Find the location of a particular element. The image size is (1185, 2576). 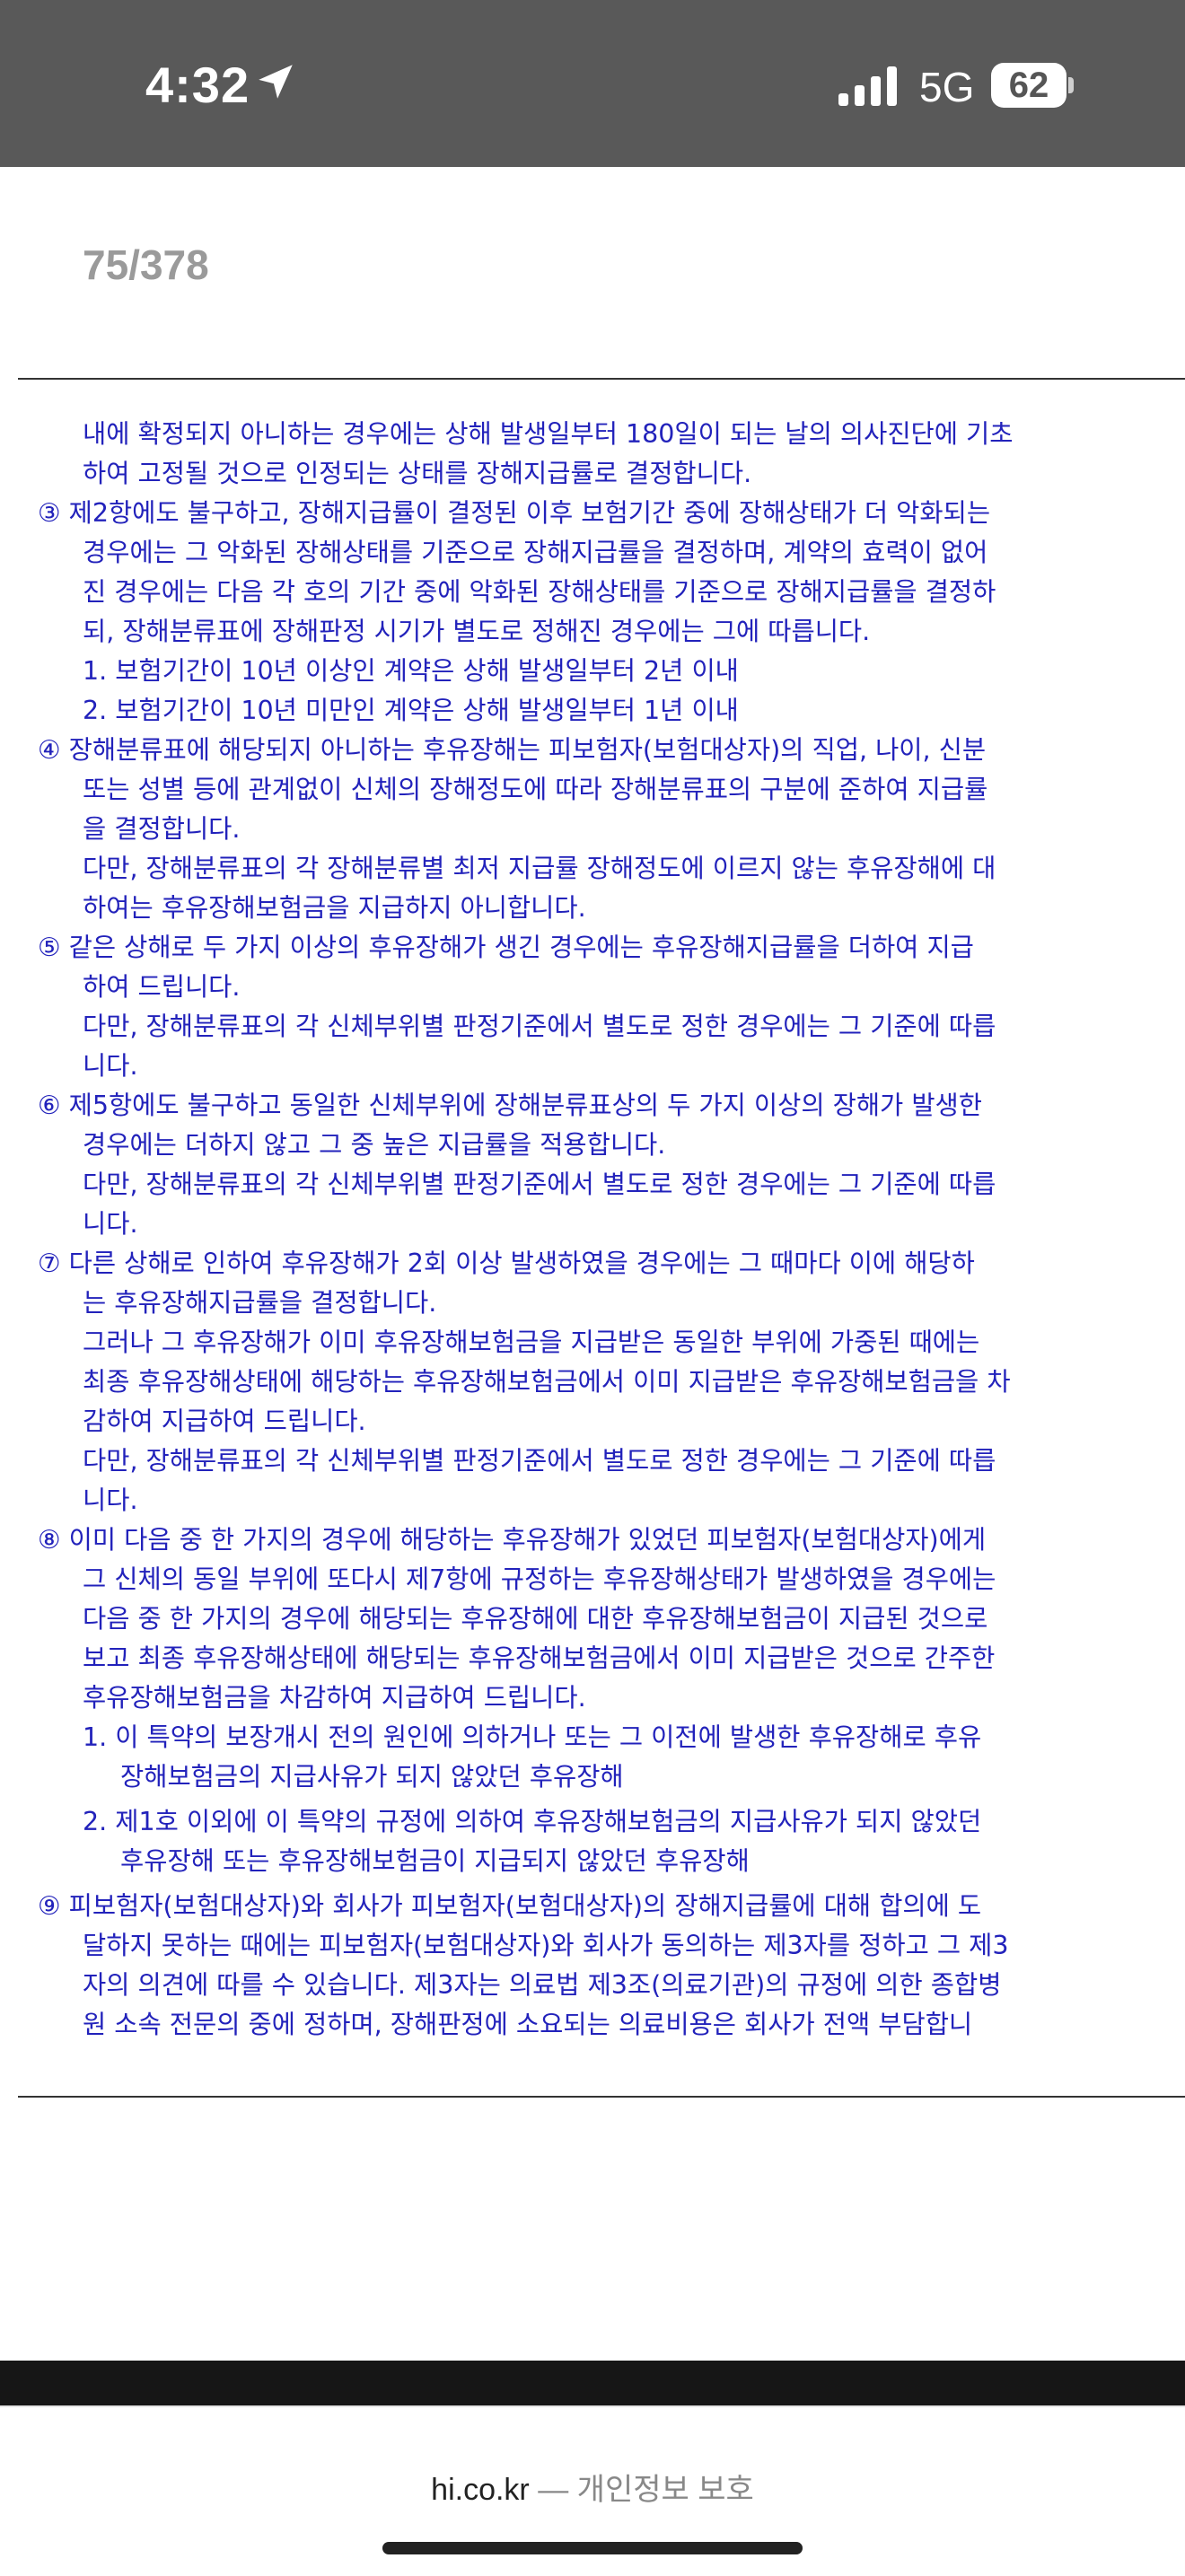

doc-line: 하여 고정될 것으로 인정되는 상태를 장해지급률로 결정합니다. is located at coordinates (417, 474).